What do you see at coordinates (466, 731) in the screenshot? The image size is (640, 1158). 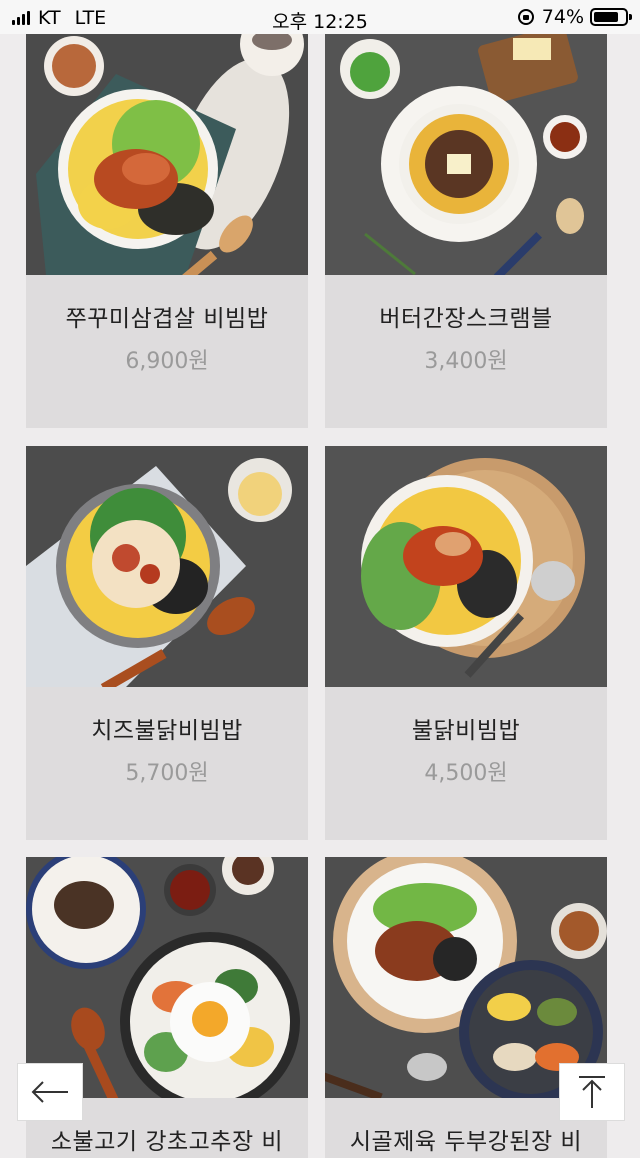 I see `menu-name: 불닭비빔밥` at bounding box center [466, 731].